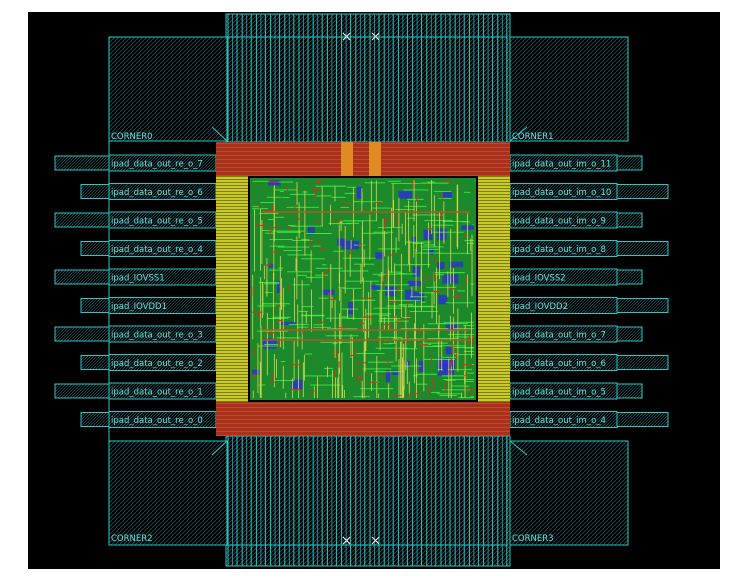  What do you see at coordinates (157, 364) in the screenshot?
I see `pad-label: ipad_data_out_re_o_2` at bounding box center [157, 364].